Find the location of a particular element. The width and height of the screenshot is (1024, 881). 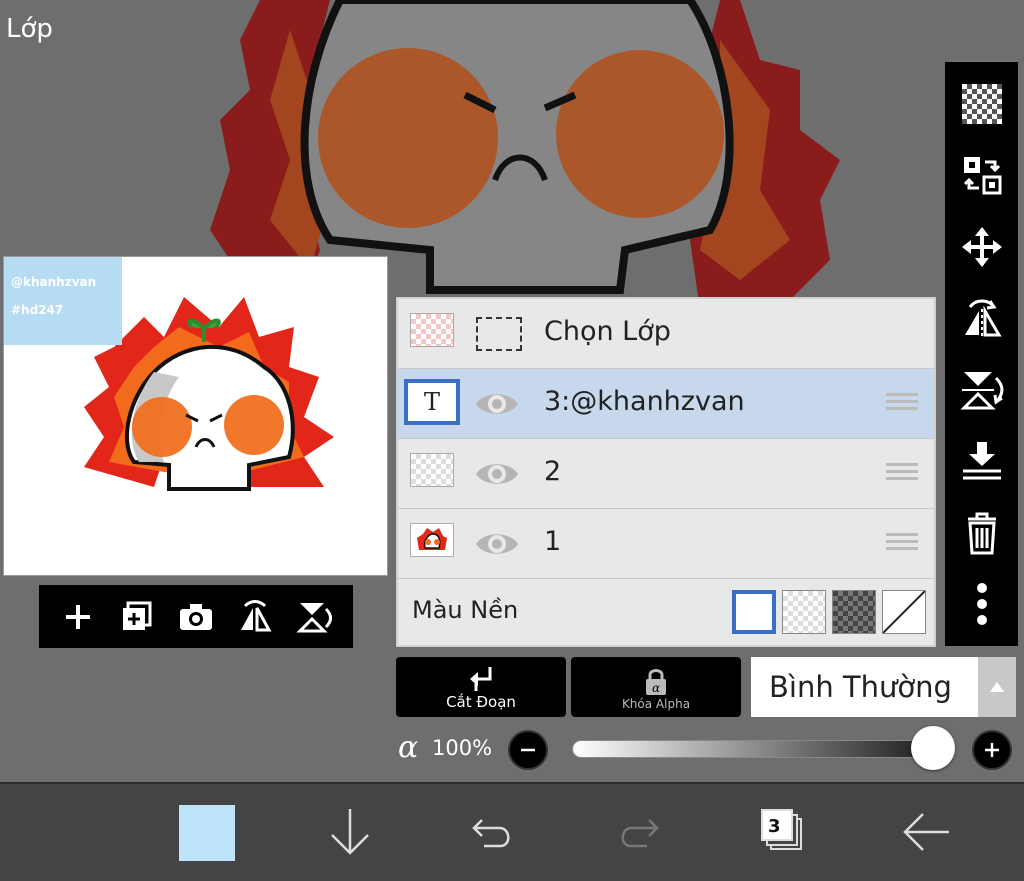

lock-icon: α is located at coordinates (656, 682).